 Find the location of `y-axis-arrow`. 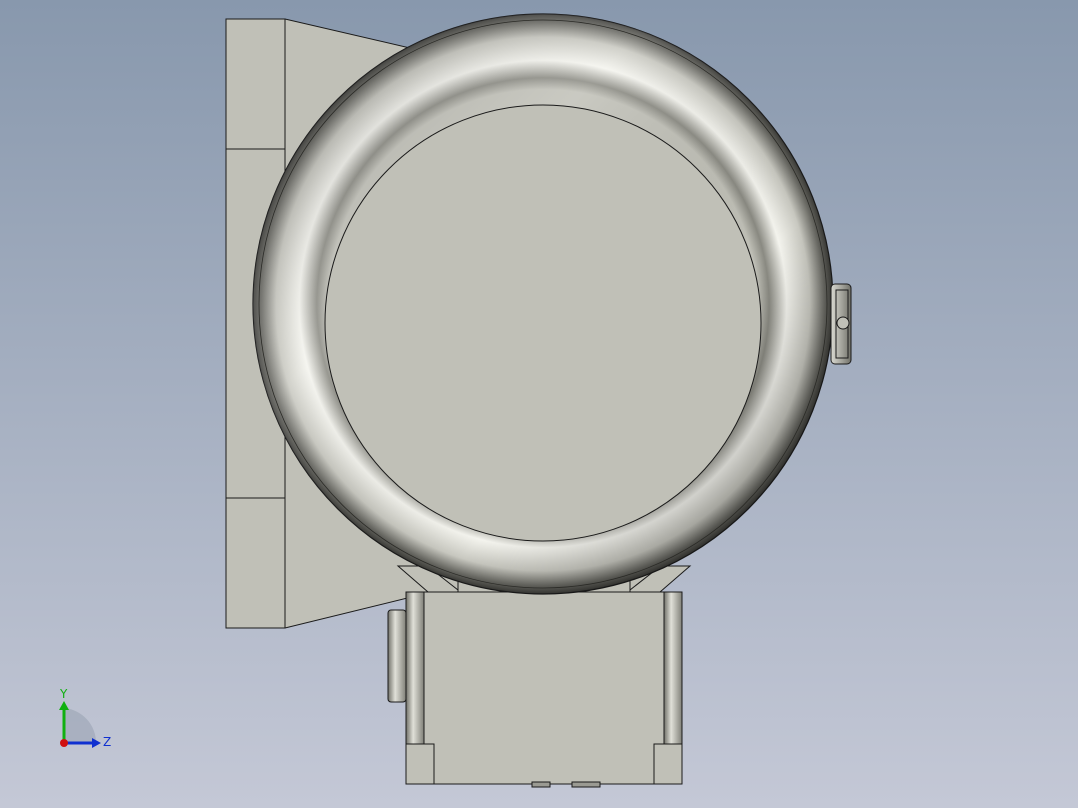

y-axis-arrow is located at coordinates (64, 705).